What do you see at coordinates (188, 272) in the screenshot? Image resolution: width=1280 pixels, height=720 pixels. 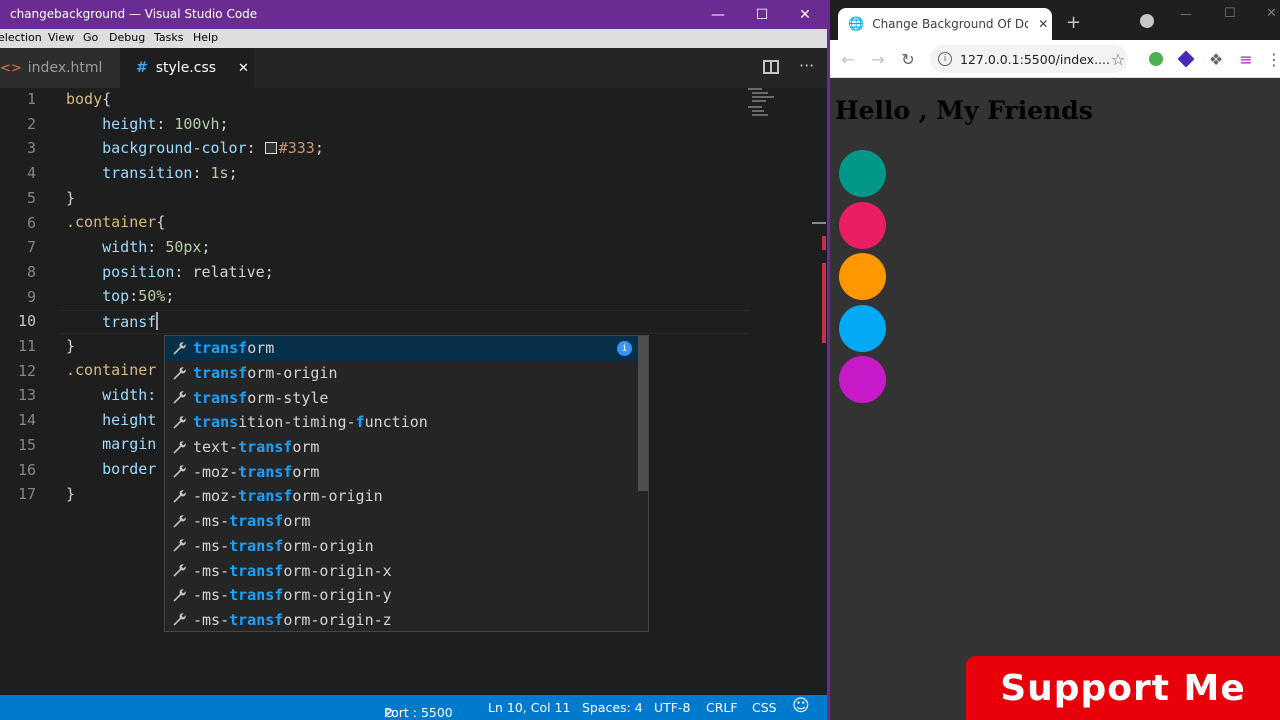 I see `code-line-8: position: relative;` at bounding box center [188, 272].